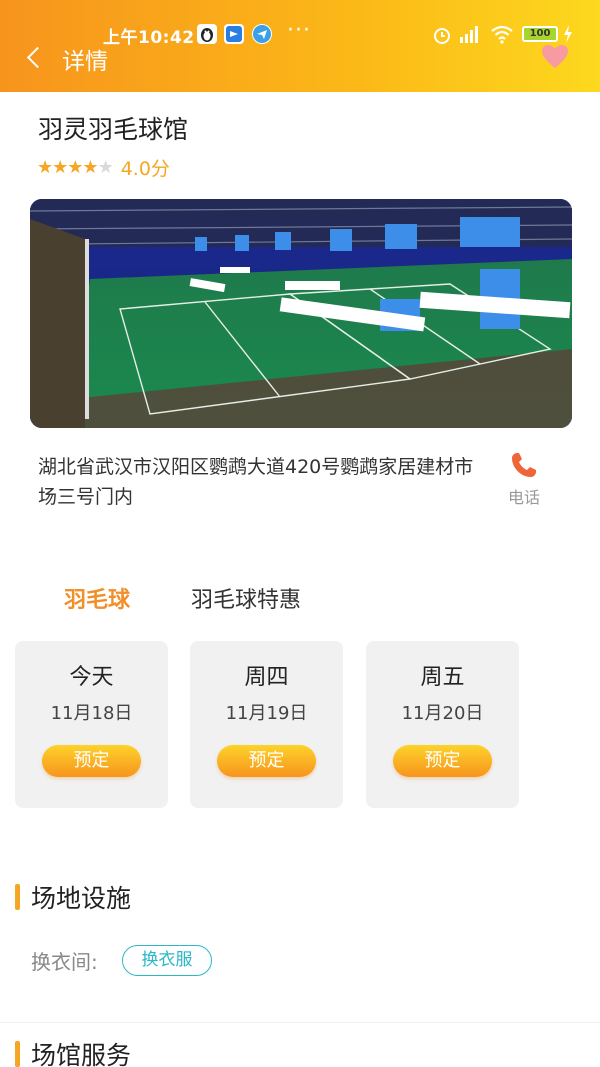  Describe the element at coordinates (523, 497) in the screenshot. I see `phone-label: 电话` at that location.